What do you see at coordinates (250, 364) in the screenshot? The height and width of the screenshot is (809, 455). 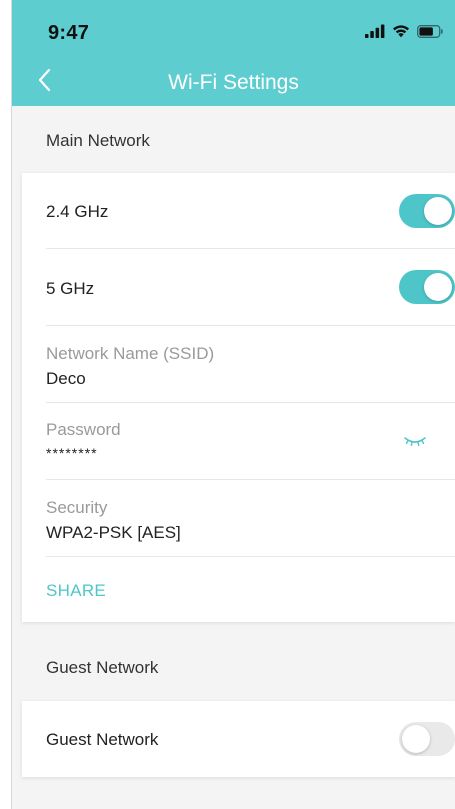 I see `ssid-row: Network Name (SSID) Deco` at bounding box center [250, 364].